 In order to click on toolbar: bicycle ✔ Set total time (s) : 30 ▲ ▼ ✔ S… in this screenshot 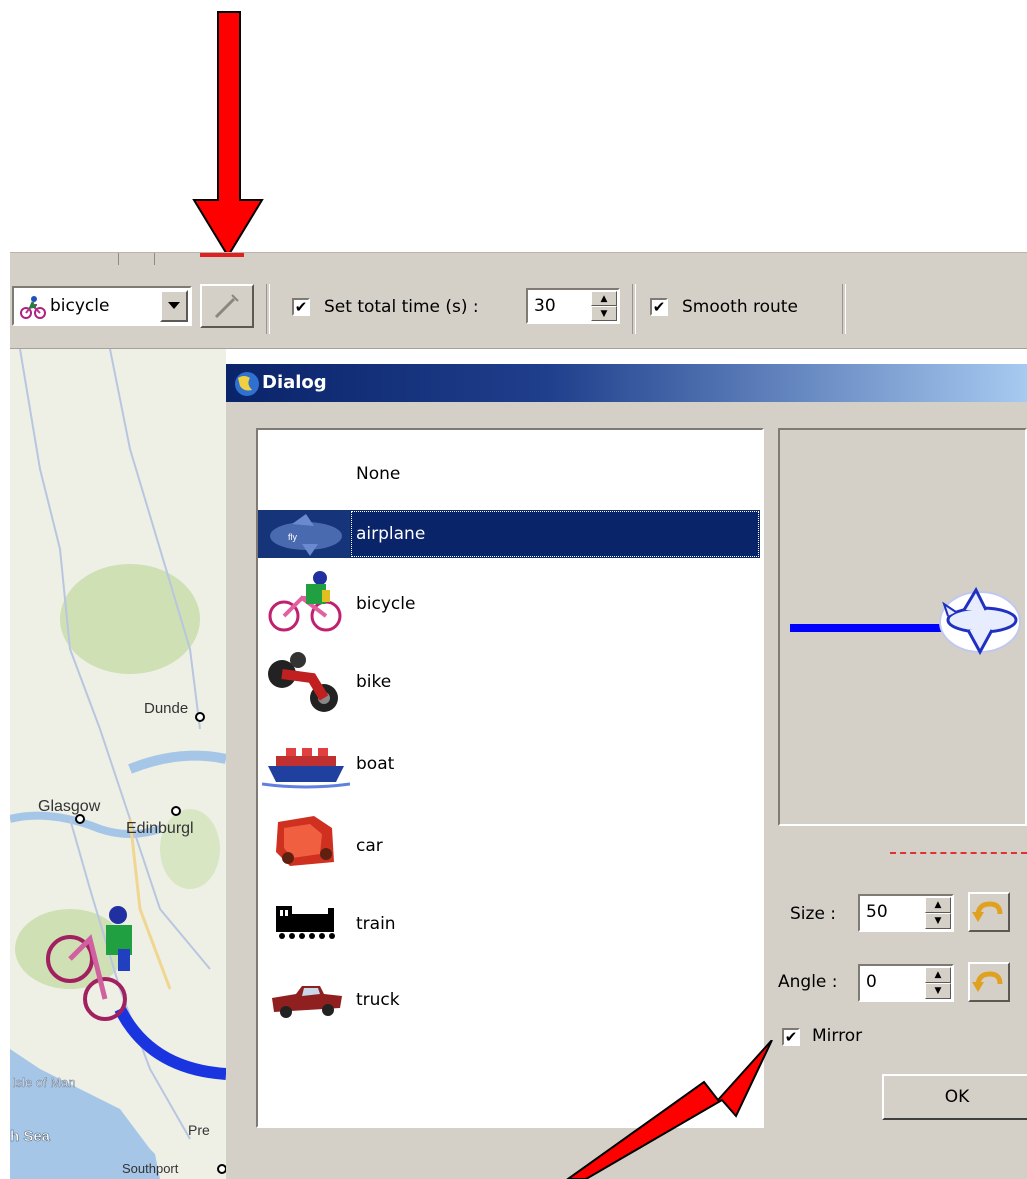, I will do `click(518, 308)`.